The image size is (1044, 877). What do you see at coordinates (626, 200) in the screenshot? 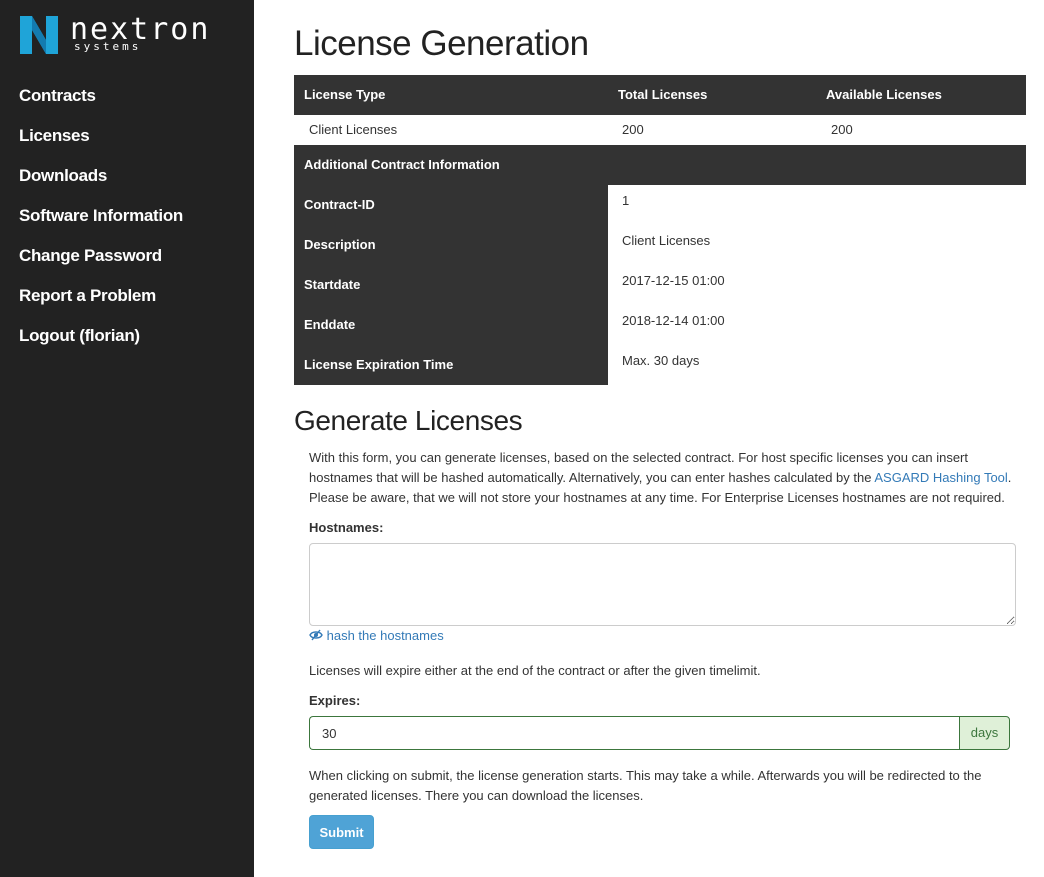
I see `contract-field-value: 1` at bounding box center [626, 200].